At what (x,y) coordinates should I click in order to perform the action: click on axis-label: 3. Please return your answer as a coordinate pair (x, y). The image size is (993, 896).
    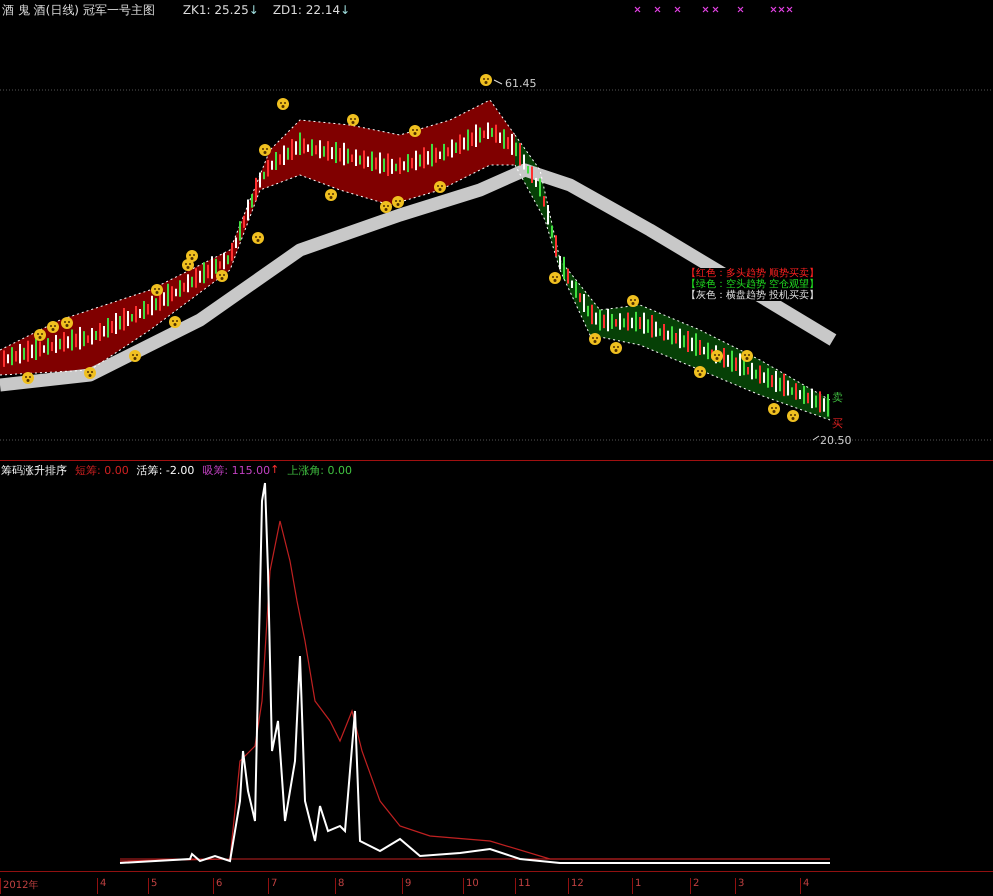
    Looking at the image, I should click on (739, 886).